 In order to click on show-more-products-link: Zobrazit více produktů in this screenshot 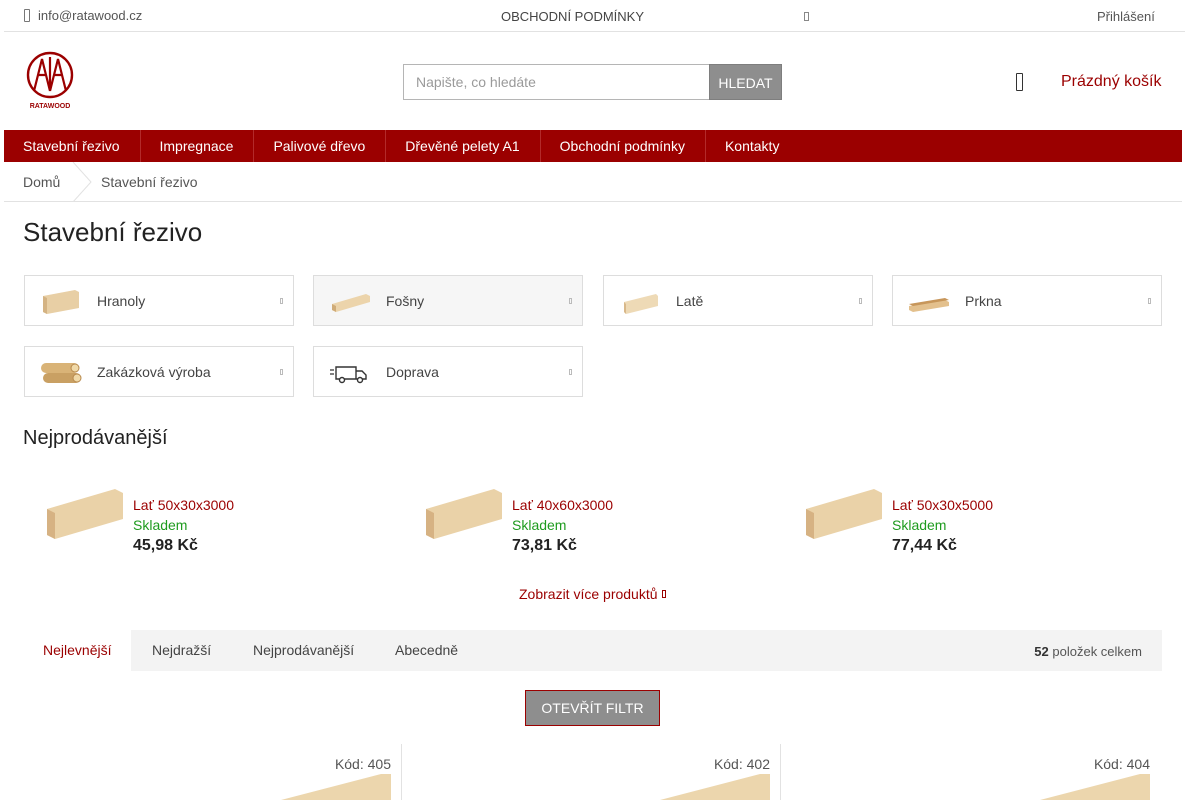, I will do `click(592, 594)`.